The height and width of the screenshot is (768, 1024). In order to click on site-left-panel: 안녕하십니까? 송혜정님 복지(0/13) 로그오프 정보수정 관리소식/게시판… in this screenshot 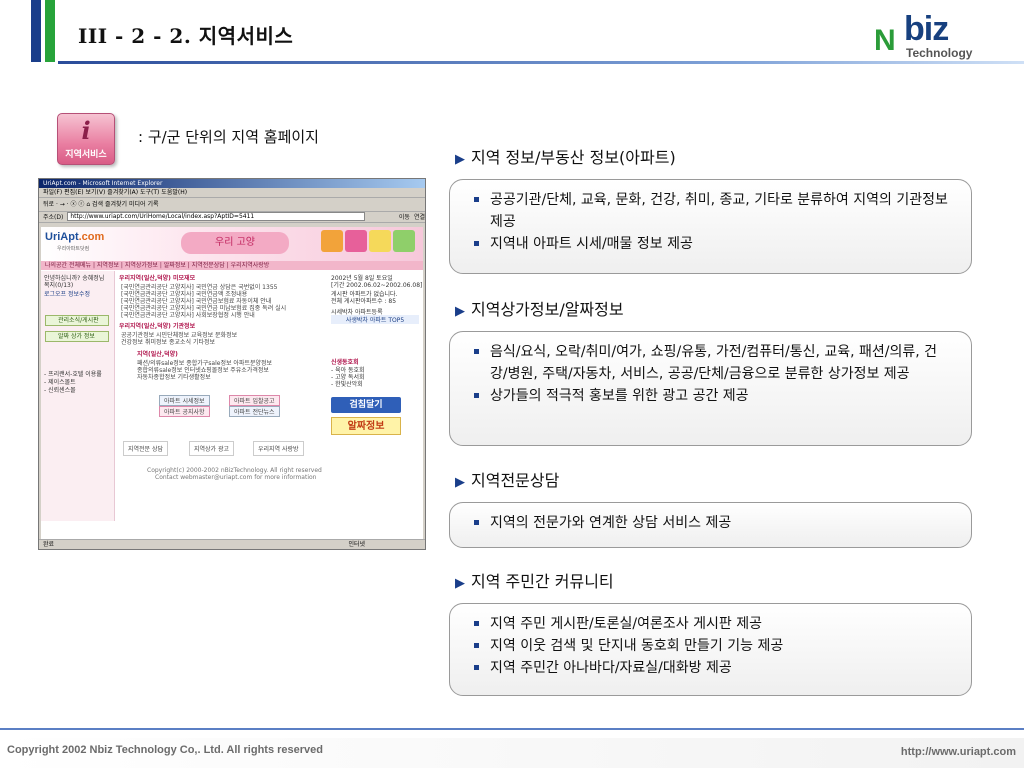, I will do `click(78, 396)`.